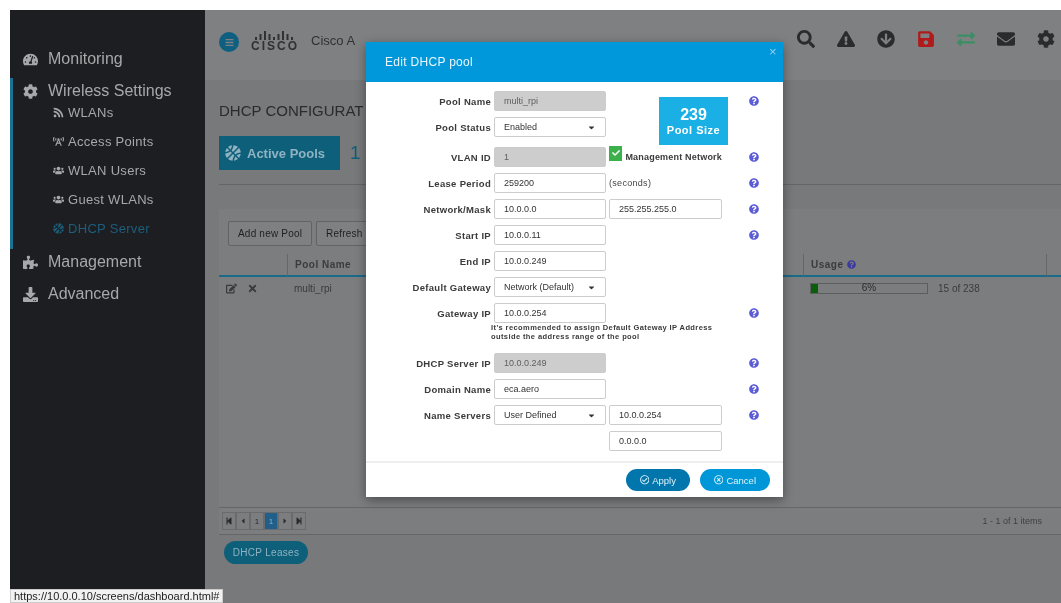 The image size is (1061, 603). I want to click on warning-icon, so click(846, 39).